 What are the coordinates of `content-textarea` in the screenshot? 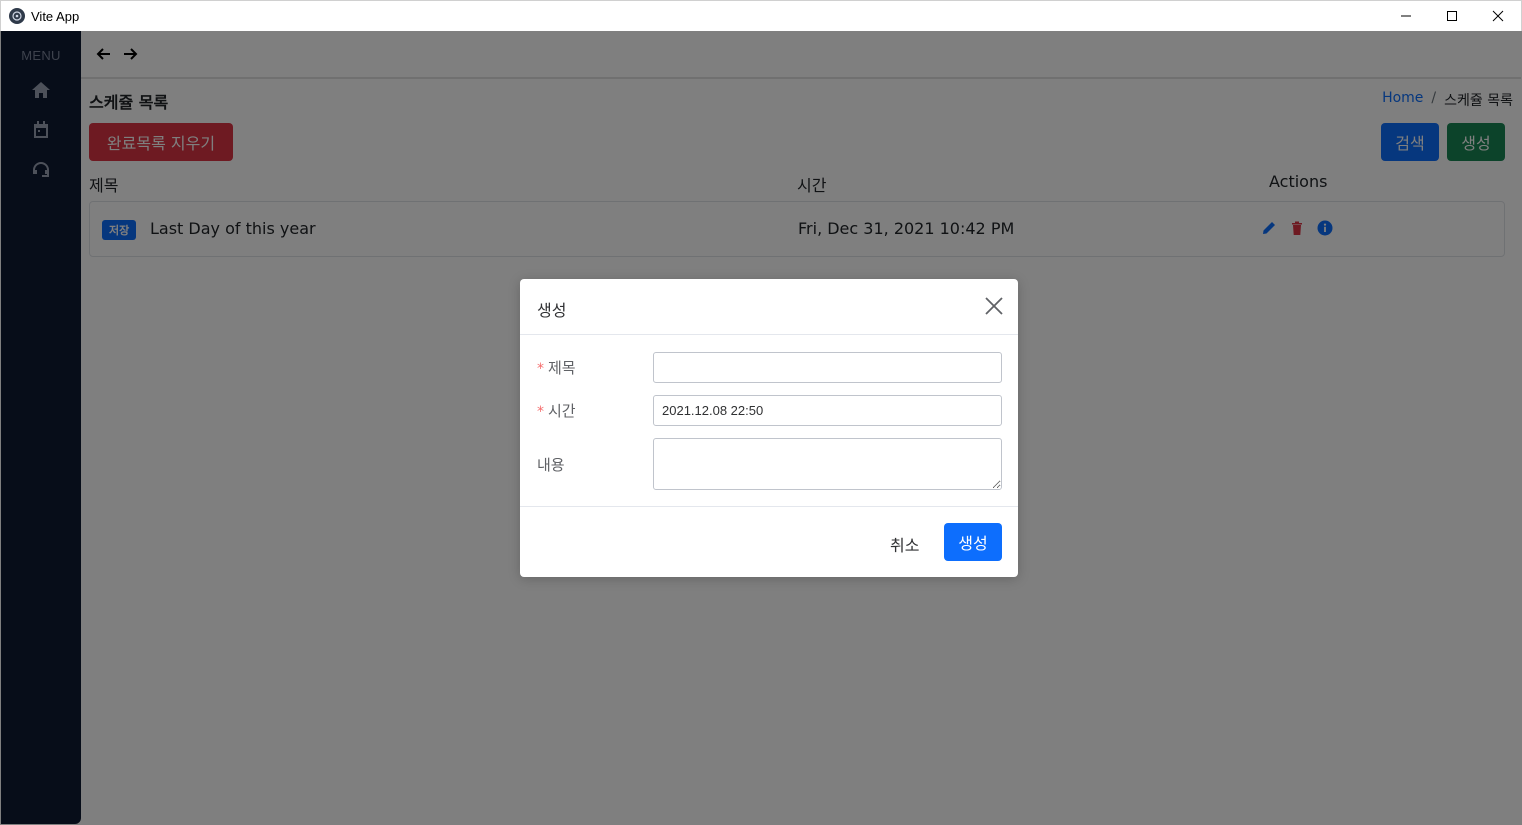 It's located at (827, 464).